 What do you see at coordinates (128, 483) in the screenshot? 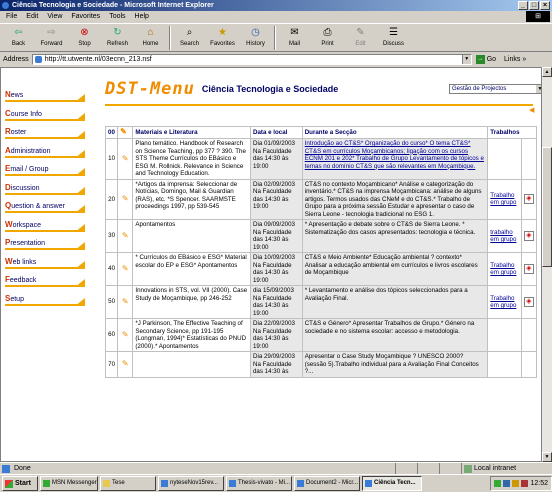
I see `task-tese: Tese` at bounding box center [128, 483].